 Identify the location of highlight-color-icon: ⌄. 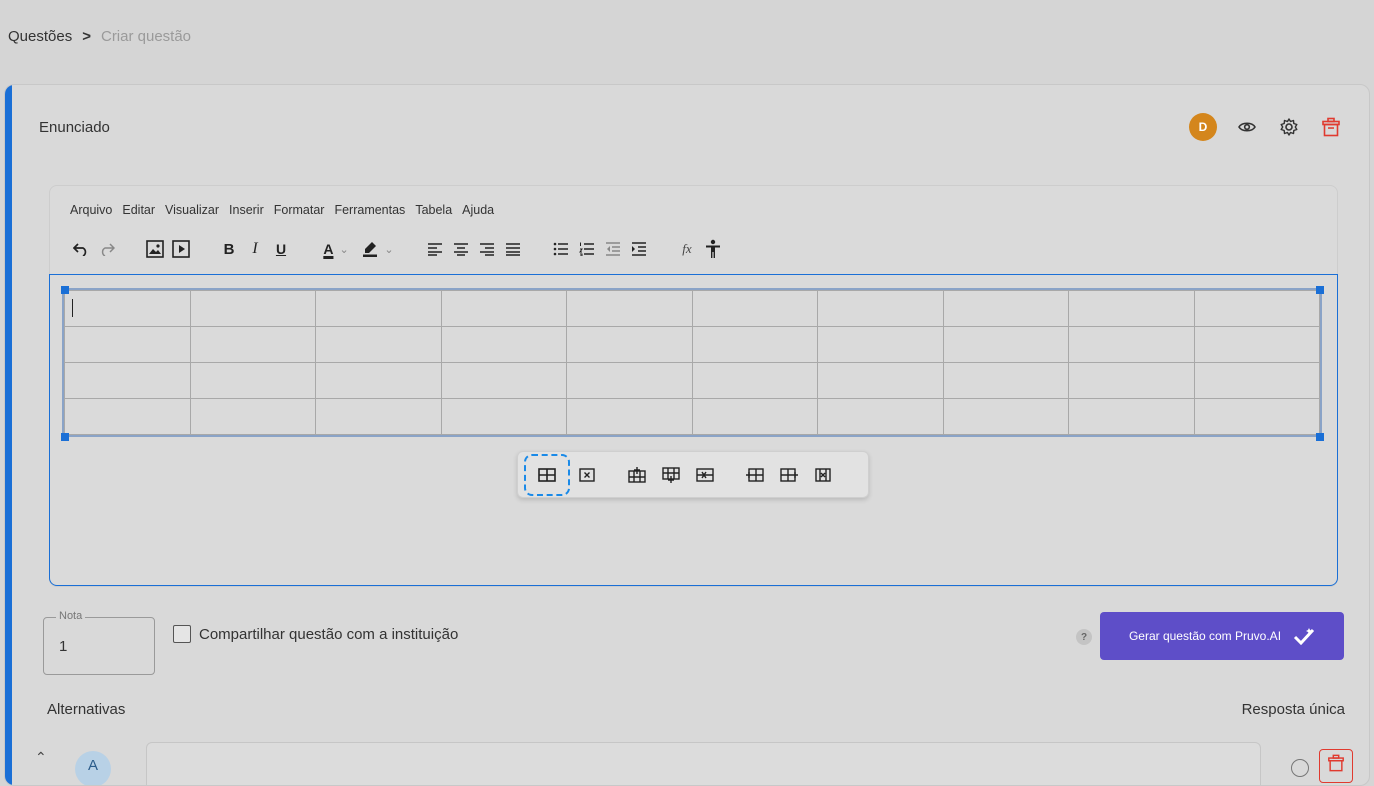
(378, 249).